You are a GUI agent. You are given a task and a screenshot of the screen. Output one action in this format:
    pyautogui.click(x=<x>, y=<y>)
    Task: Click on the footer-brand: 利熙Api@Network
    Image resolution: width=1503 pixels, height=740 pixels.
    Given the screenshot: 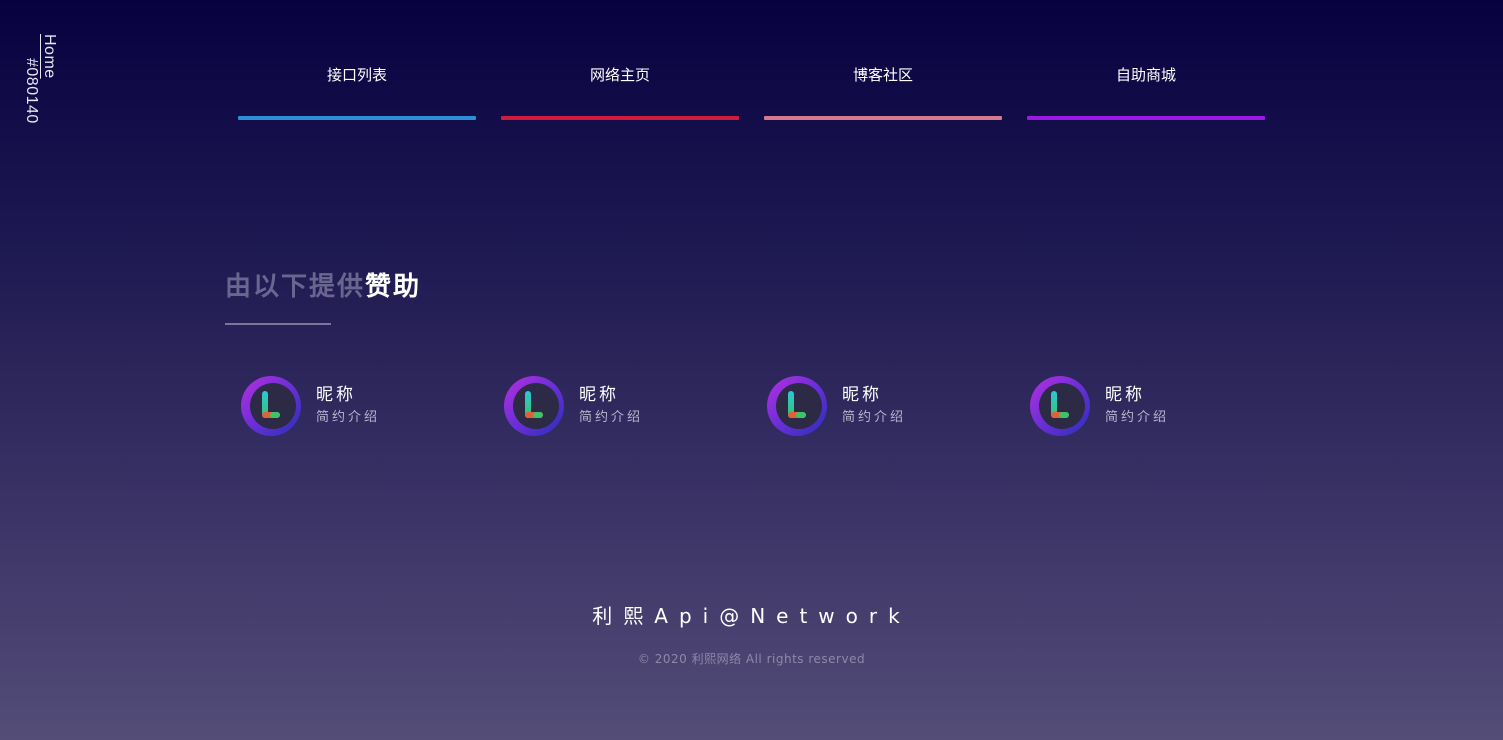 What is the action you would take?
    pyautogui.click(x=751, y=616)
    